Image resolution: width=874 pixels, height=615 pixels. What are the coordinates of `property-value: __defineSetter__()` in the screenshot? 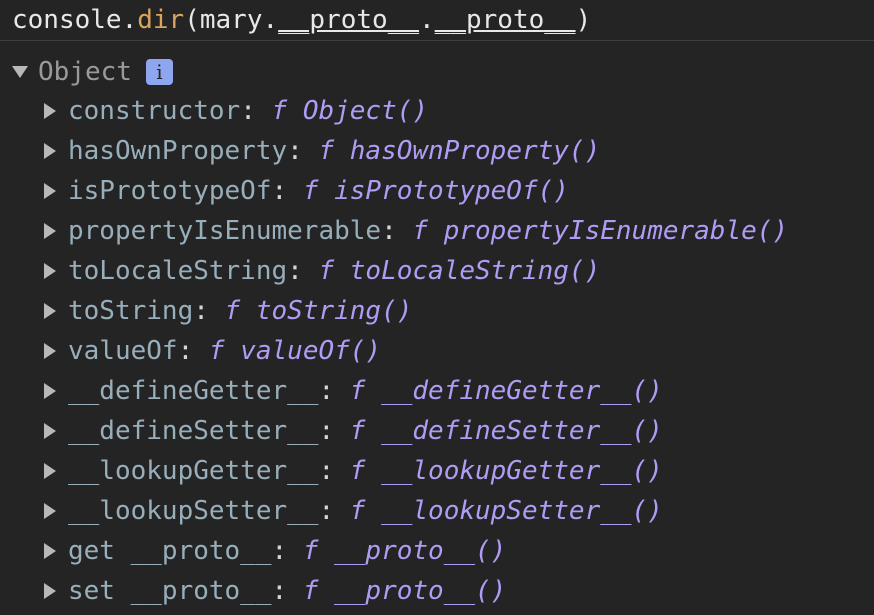 It's located at (522, 431).